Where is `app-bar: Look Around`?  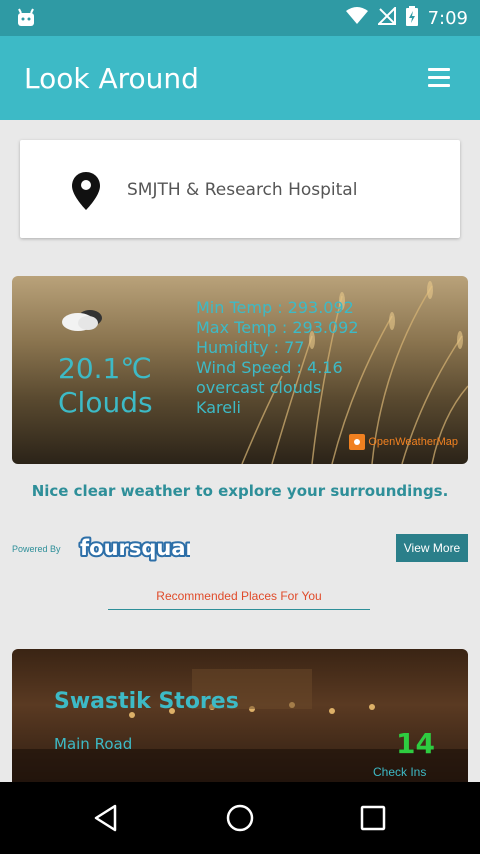 app-bar: Look Around is located at coordinates (240, 78).